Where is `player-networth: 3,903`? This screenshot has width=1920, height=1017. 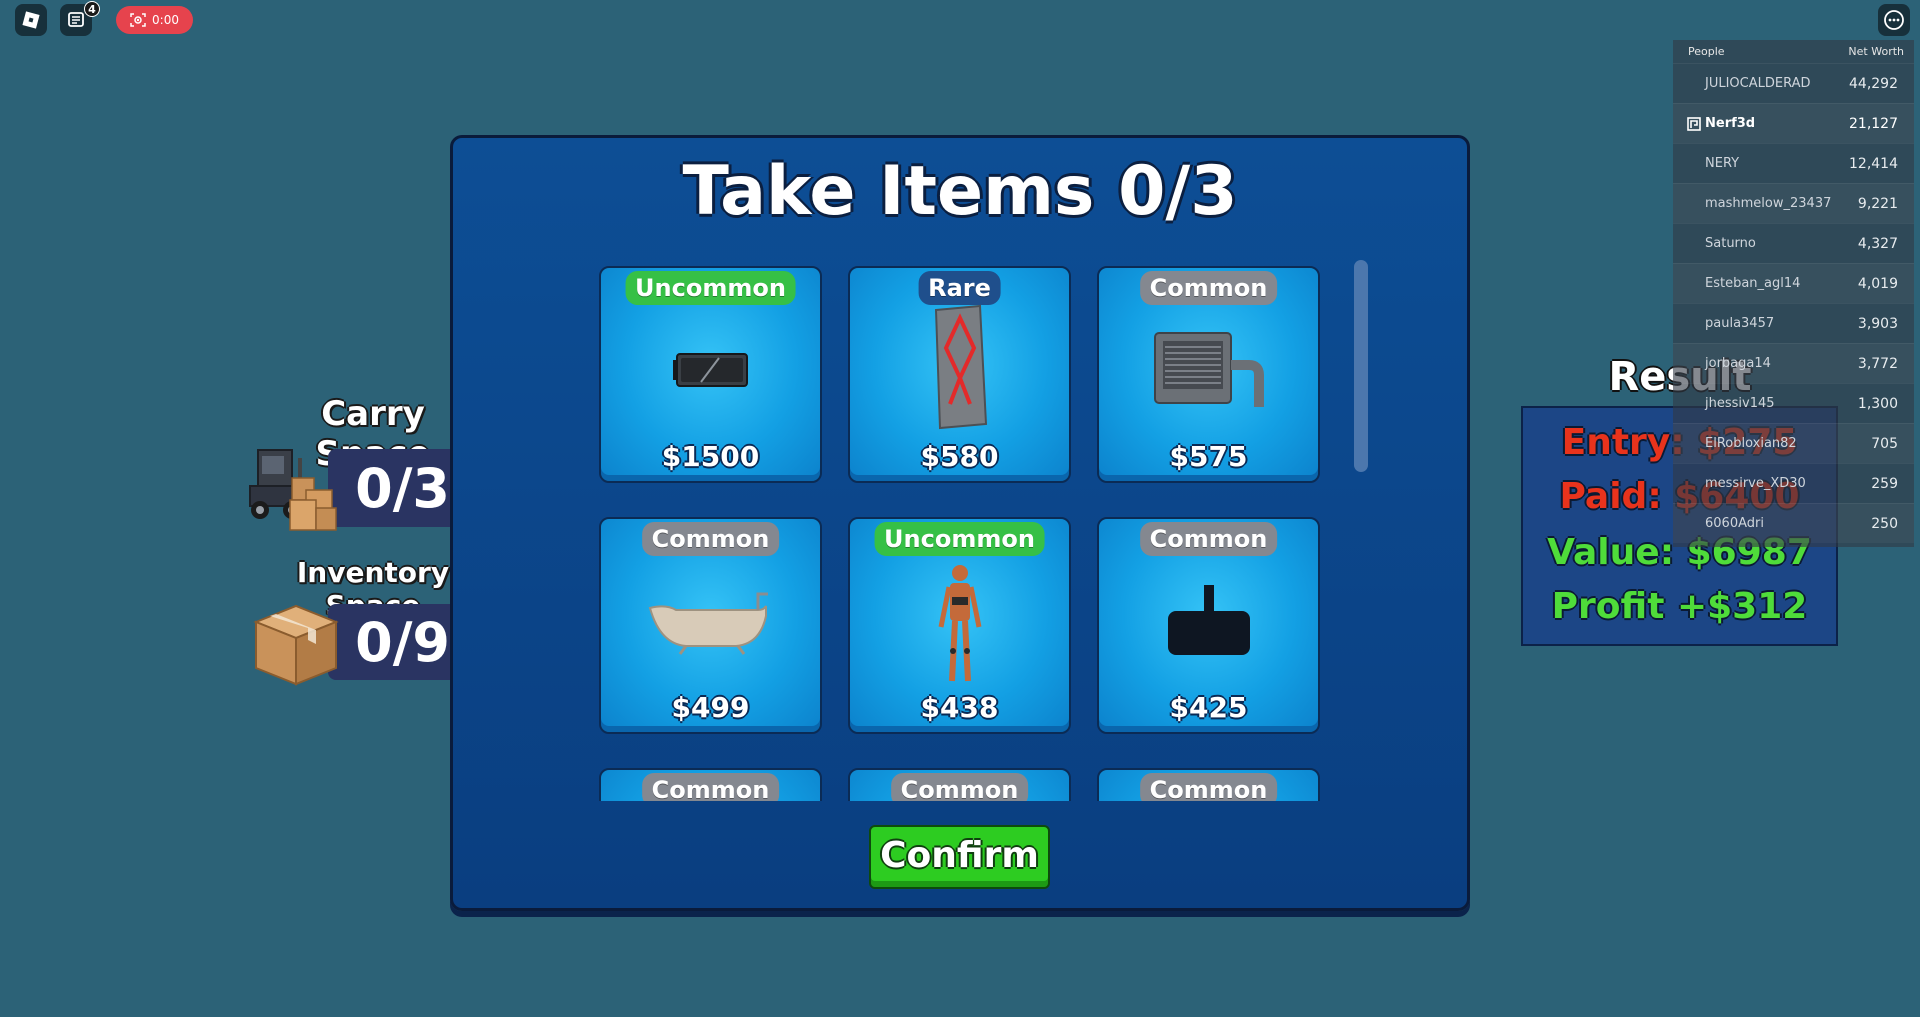
player-networth: 3,903 is located at coordinates (1877, 323).